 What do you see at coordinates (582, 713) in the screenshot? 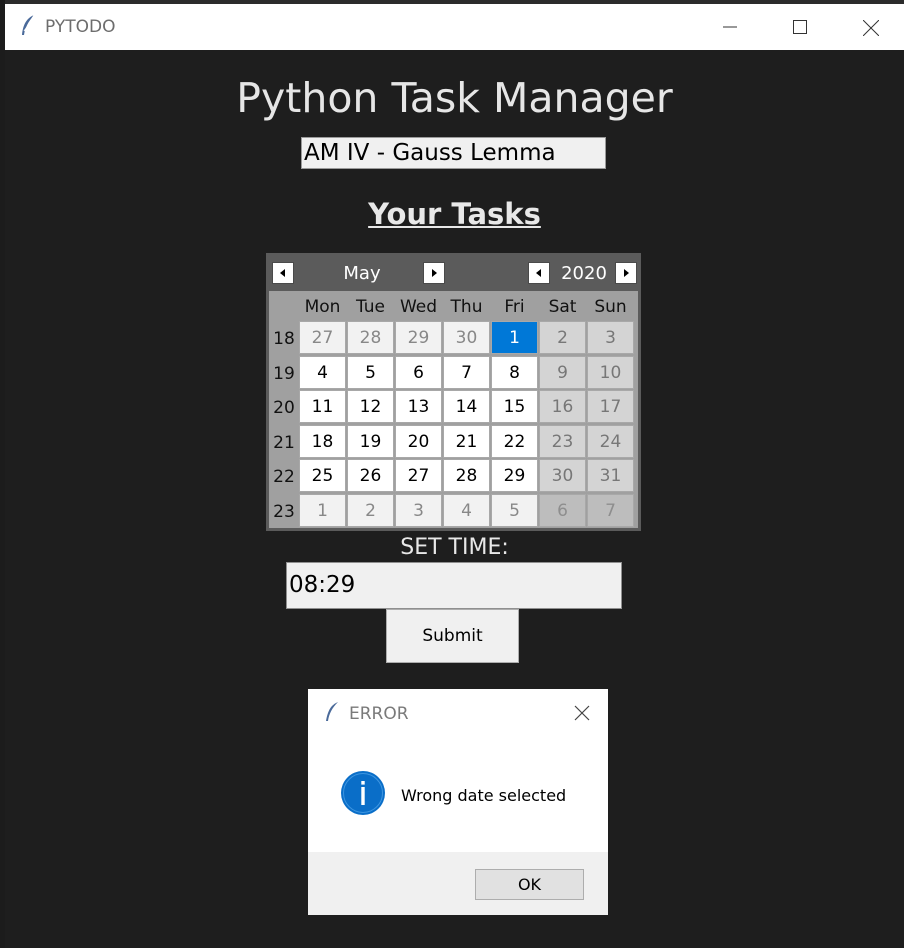
I see `dialog-close-icon` at bounding box center [582, 713].